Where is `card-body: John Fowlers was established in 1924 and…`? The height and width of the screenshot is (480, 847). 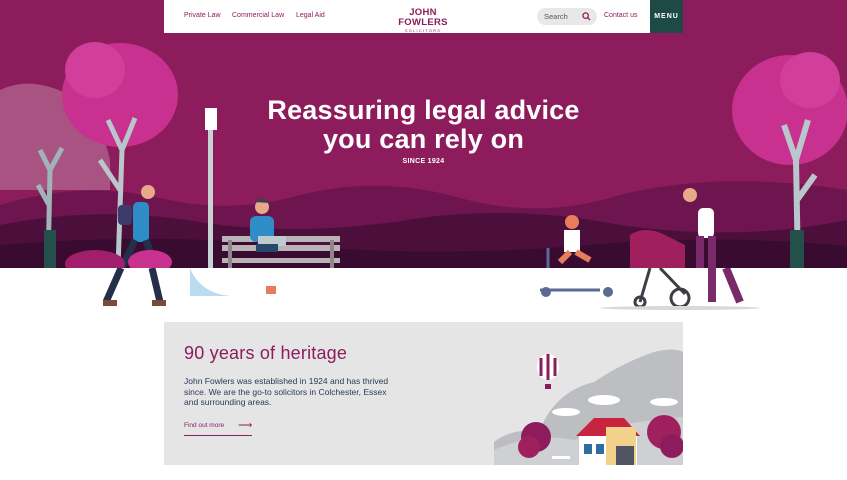
card-body: John Fowlers was established in 1924 and… is located at coordinates (286, 391).